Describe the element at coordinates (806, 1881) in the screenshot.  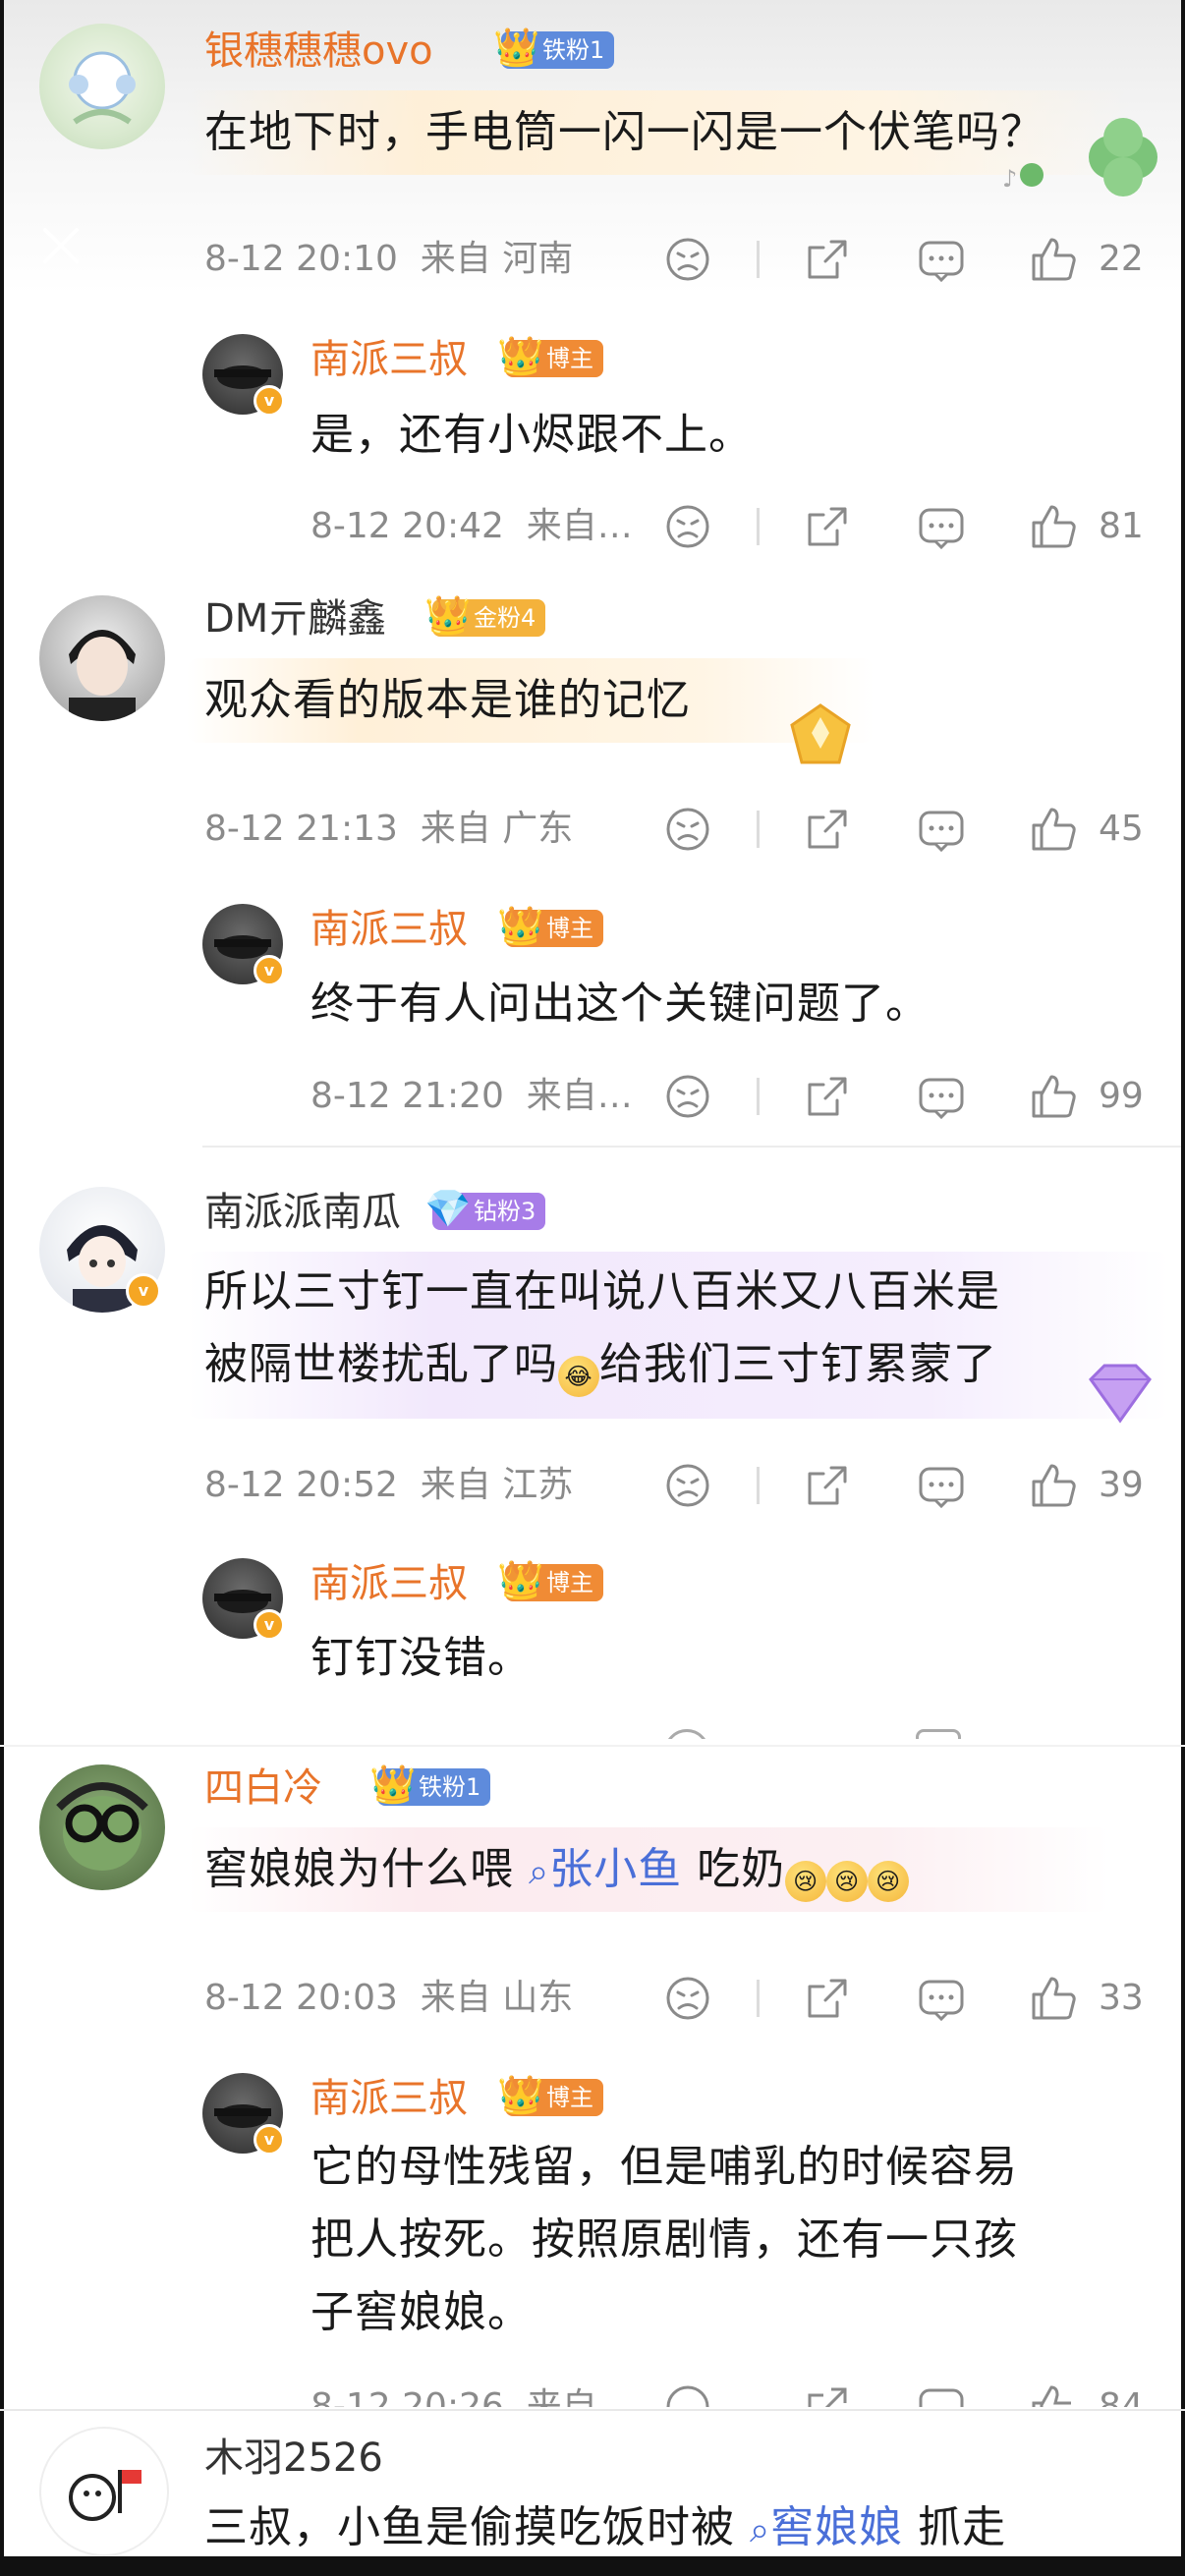
I see `crying-emoji-icon: 😢` at that location.